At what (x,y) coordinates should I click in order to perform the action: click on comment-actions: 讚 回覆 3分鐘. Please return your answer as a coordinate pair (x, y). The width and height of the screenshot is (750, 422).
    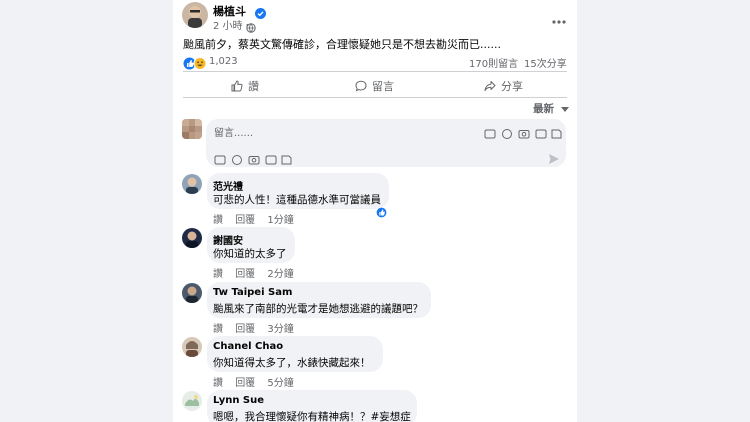
    Looking at the image, I should click on (258, 327).